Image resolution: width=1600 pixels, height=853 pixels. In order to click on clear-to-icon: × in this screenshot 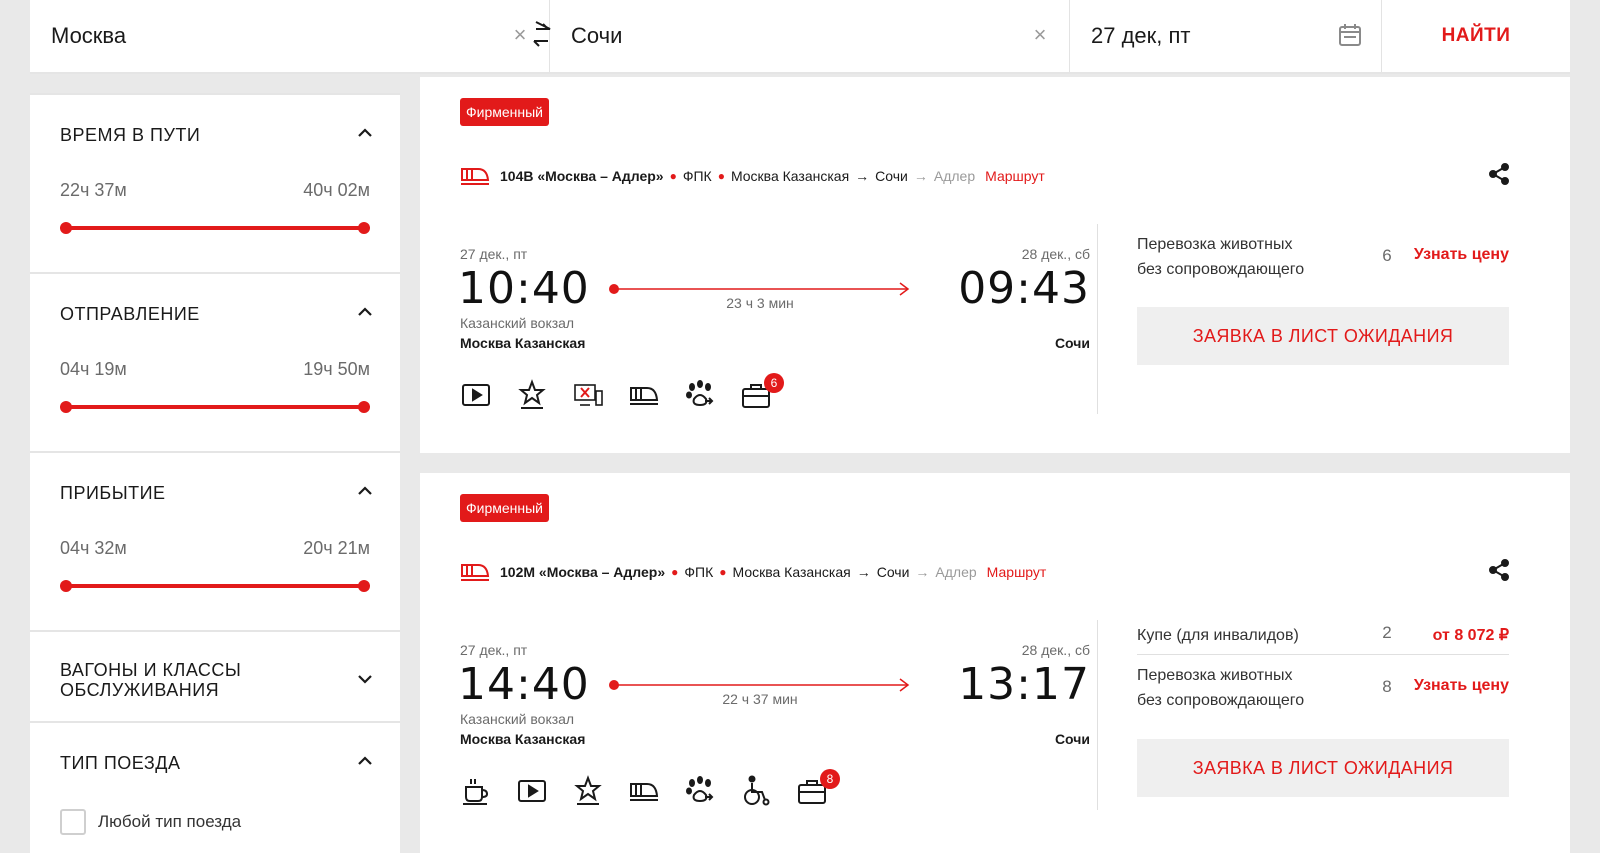, I will do `click(1040, 35)`.